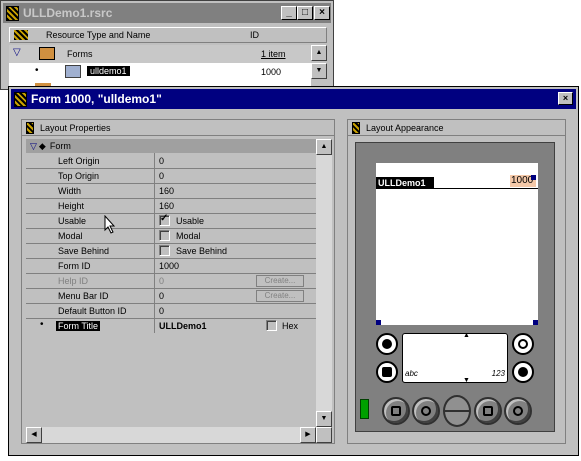  What do you see at coordinates (324, 435) in the screenshot?
I see `scroll-corner` at bounding box center [324, 435].